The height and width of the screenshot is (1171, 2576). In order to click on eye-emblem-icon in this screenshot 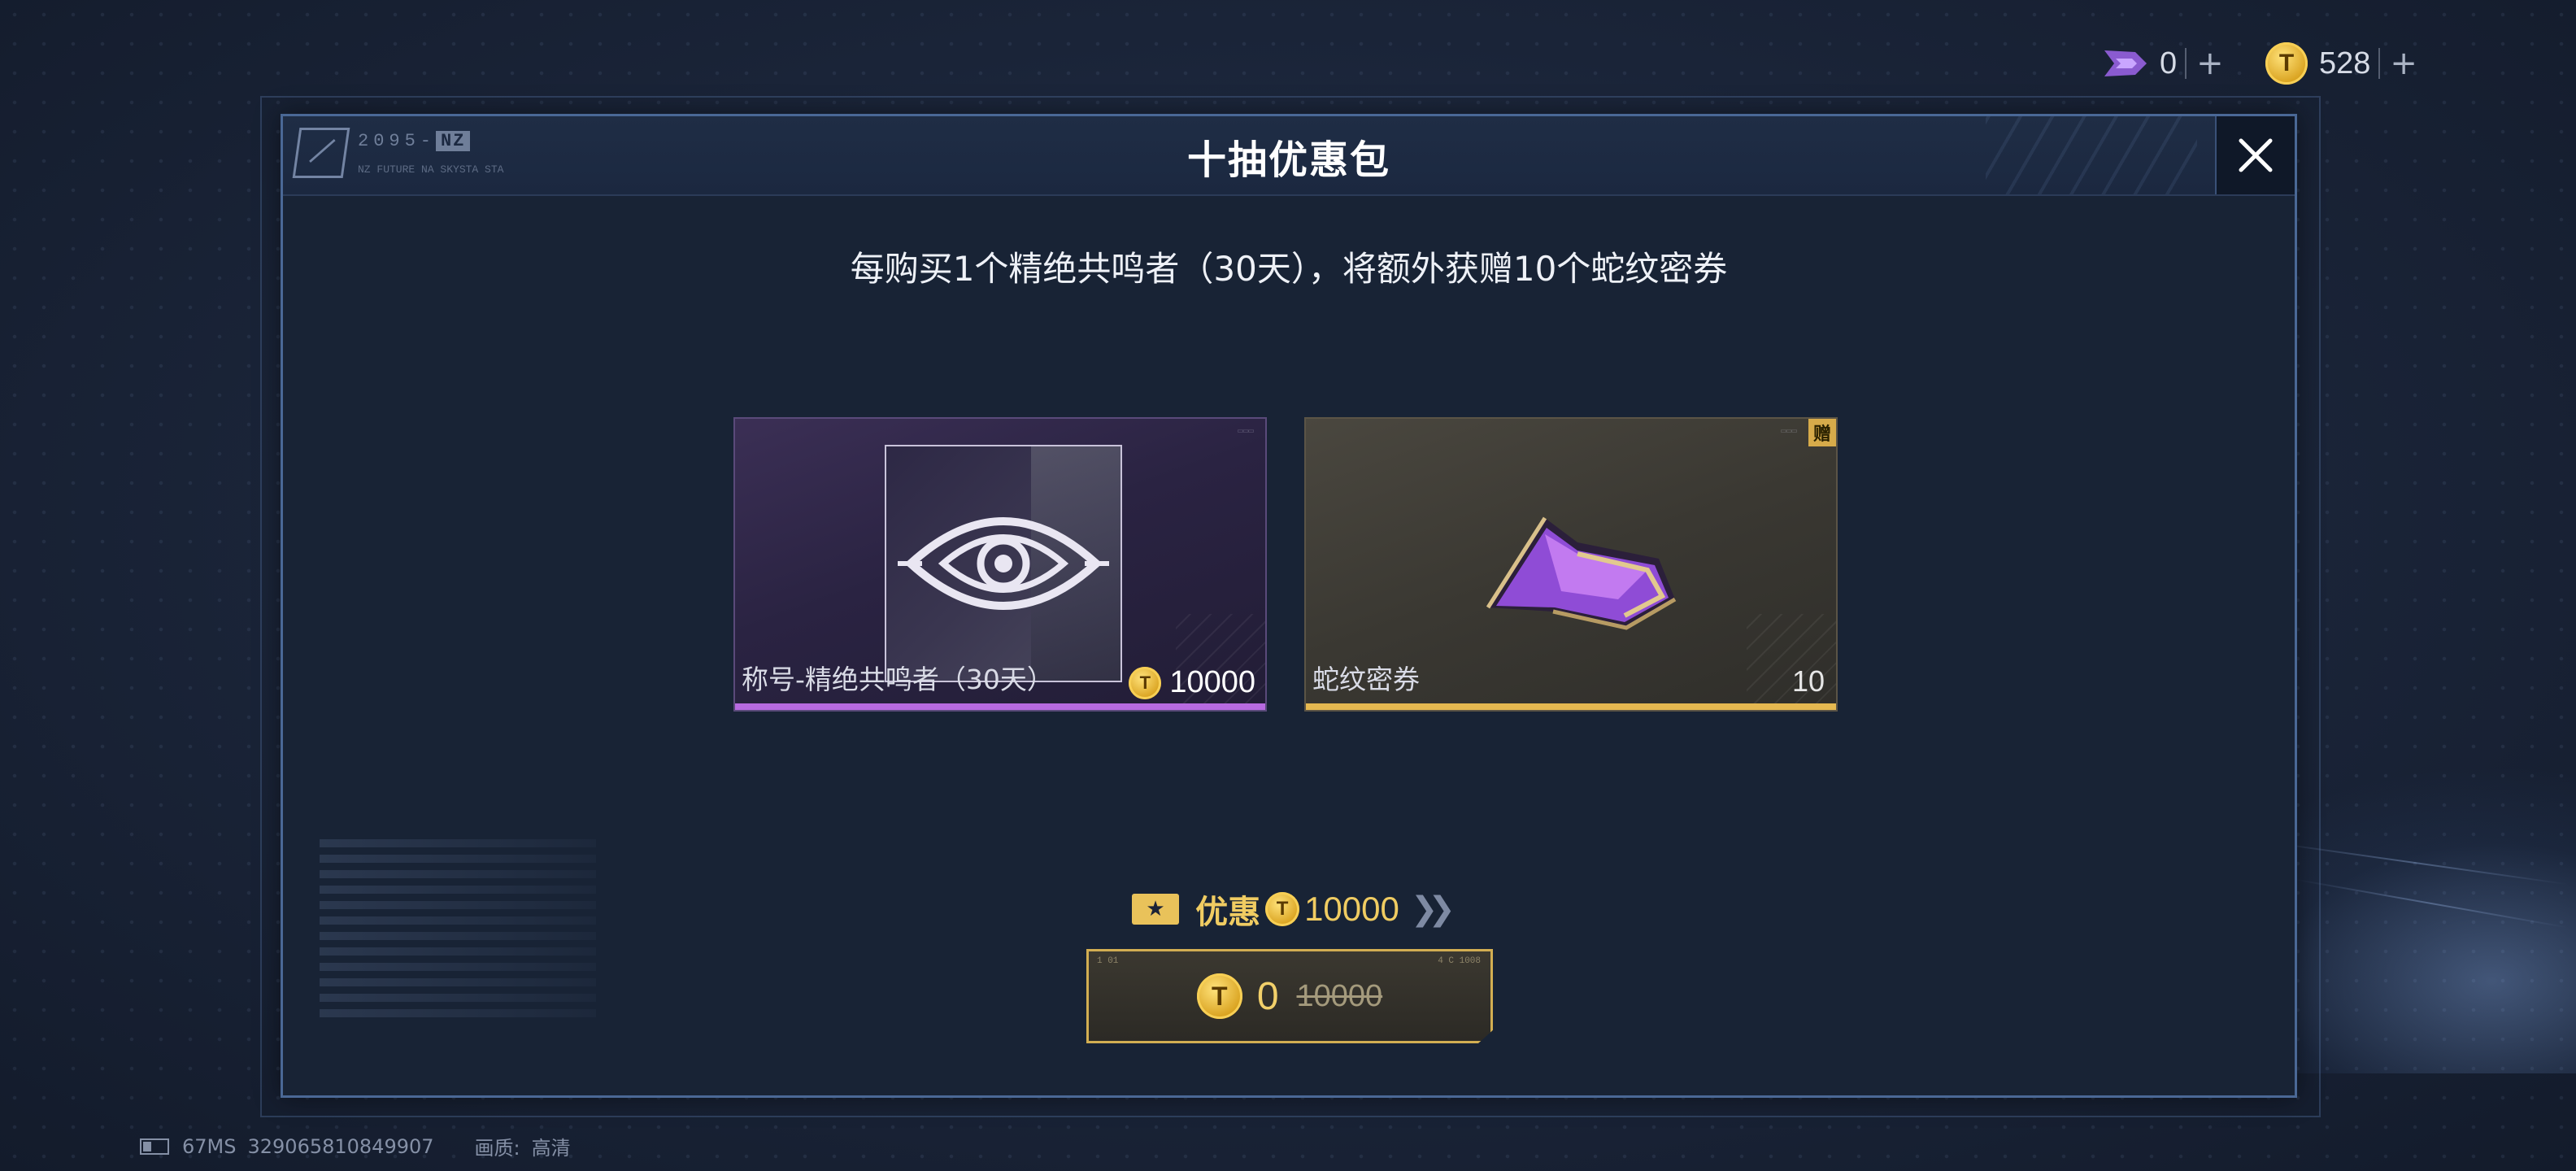, I will do `click(1004, 563)`.